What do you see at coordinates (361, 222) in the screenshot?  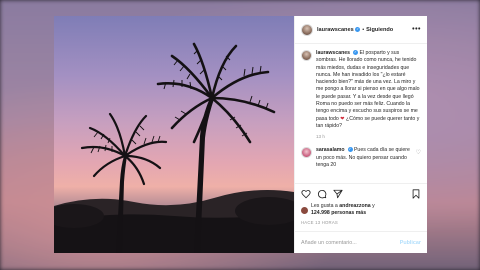 I see `post-timestamp: HACE 13 HORAS` at bounding box center [361, 222].